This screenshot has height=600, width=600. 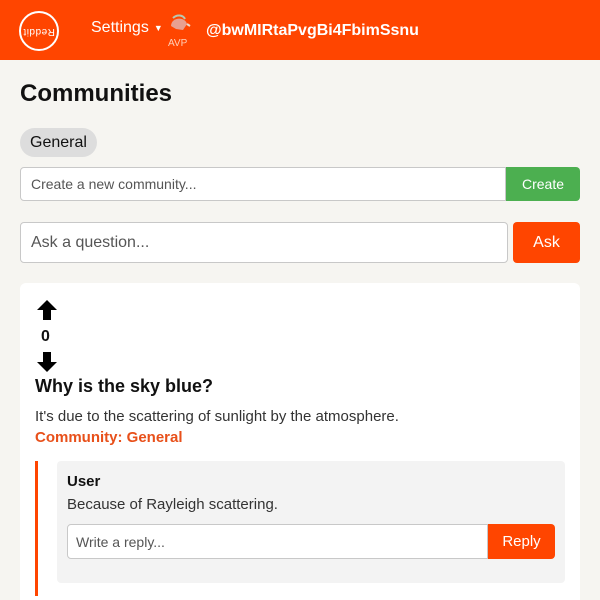 I want to click on answer-text: Because of Rayleigh scattering., so click(x=172, y=504).